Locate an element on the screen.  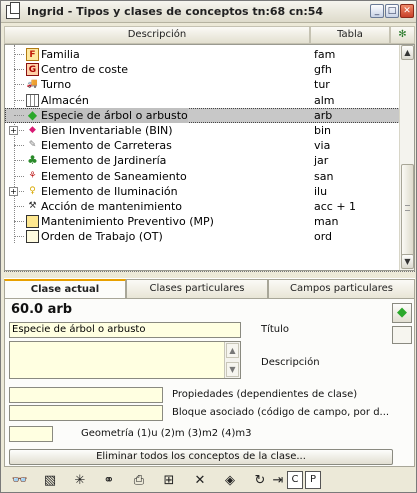
maximize-icon: □ is located at coordinates (392, 11).